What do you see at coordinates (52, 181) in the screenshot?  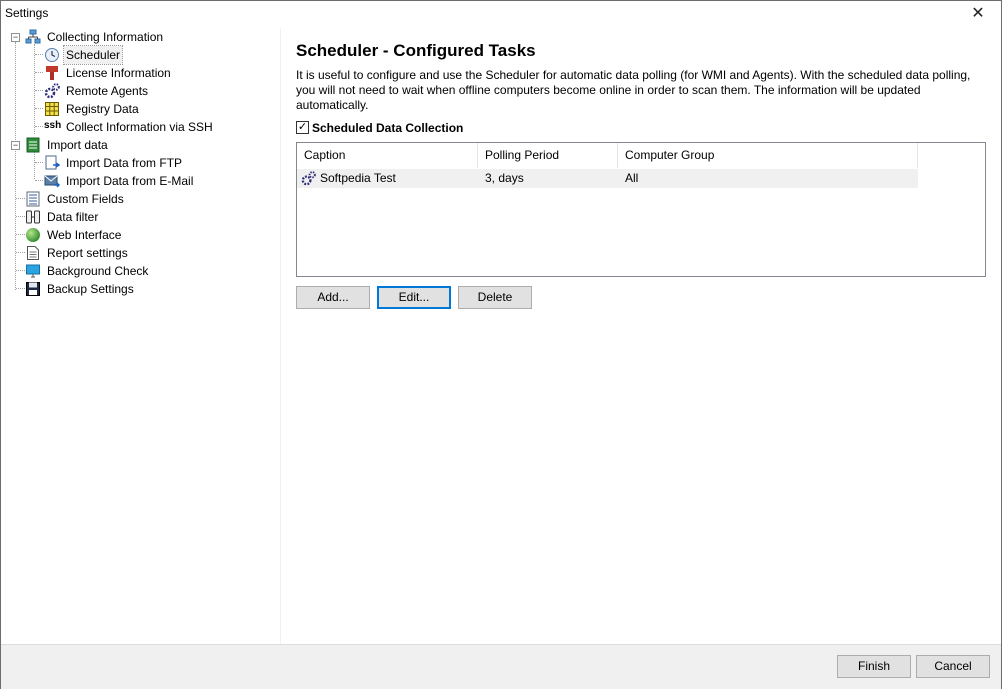 I see `email-import-icon` at bounding box center [52, 181].